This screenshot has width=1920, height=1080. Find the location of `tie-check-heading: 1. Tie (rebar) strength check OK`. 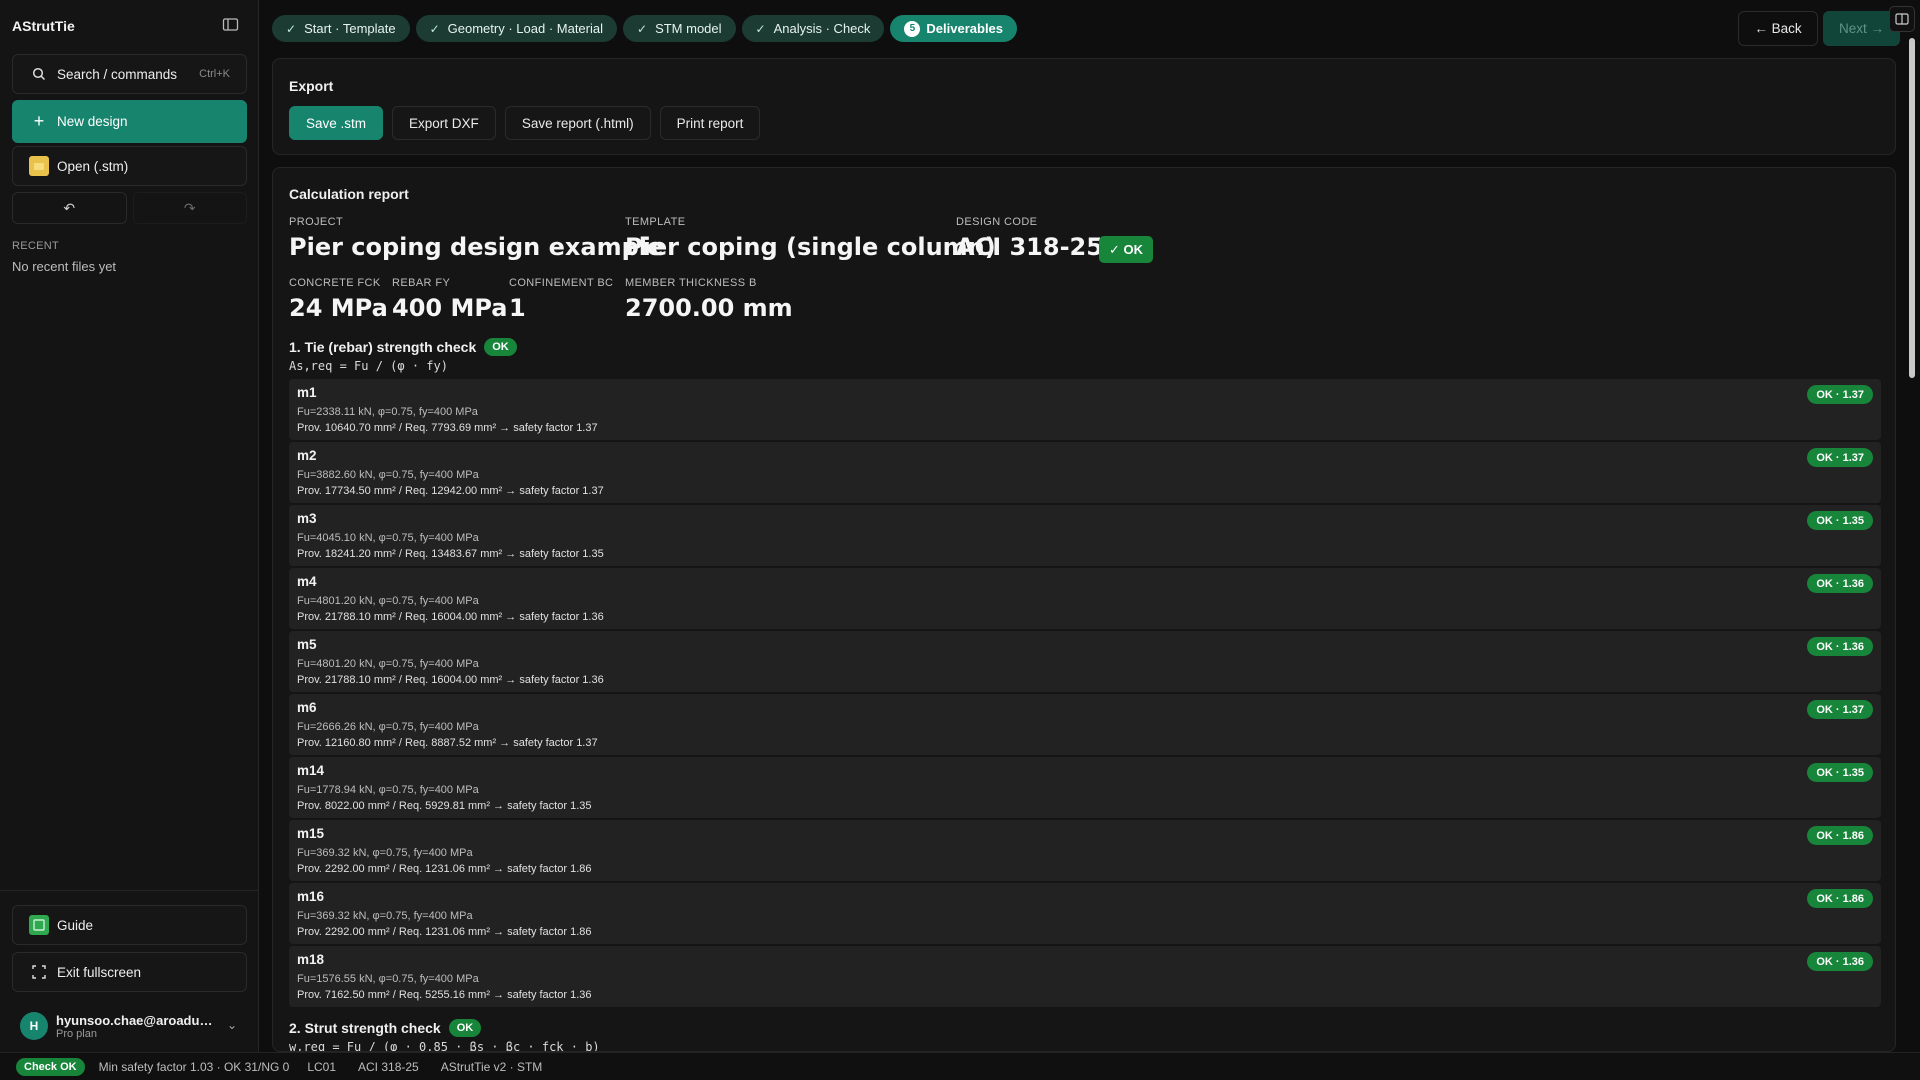

tie-check-heading: 1. Tie (rebar) strength check OK is located at coordinates (403, 347).